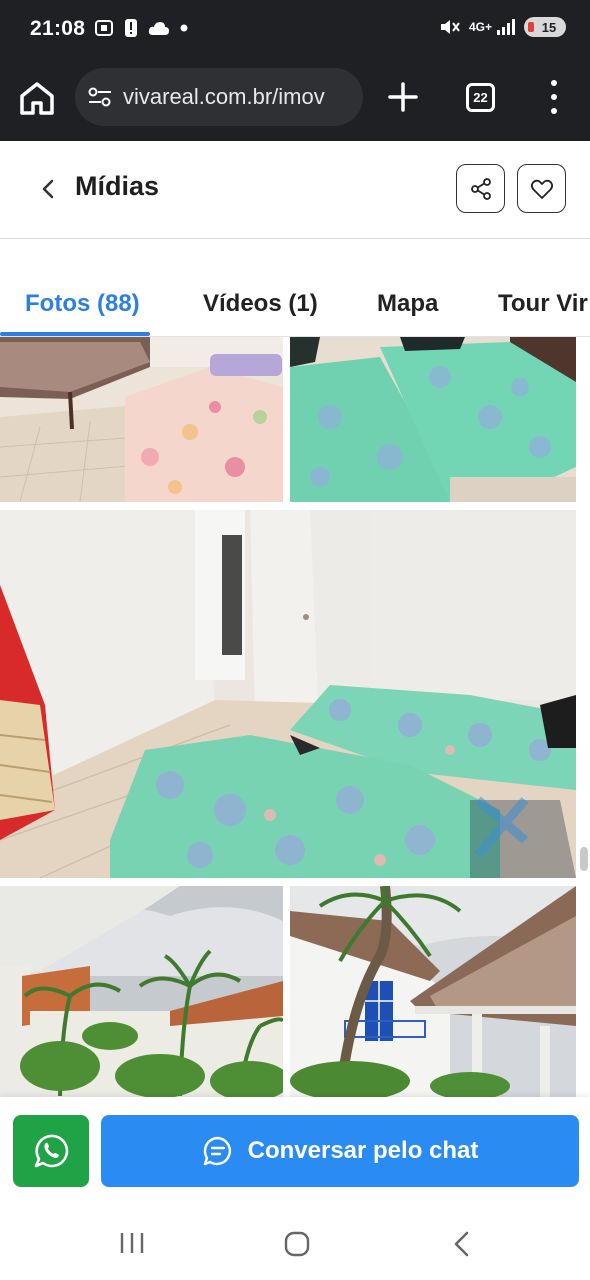  I want to click on new-tab-icon, so click(403, 97).